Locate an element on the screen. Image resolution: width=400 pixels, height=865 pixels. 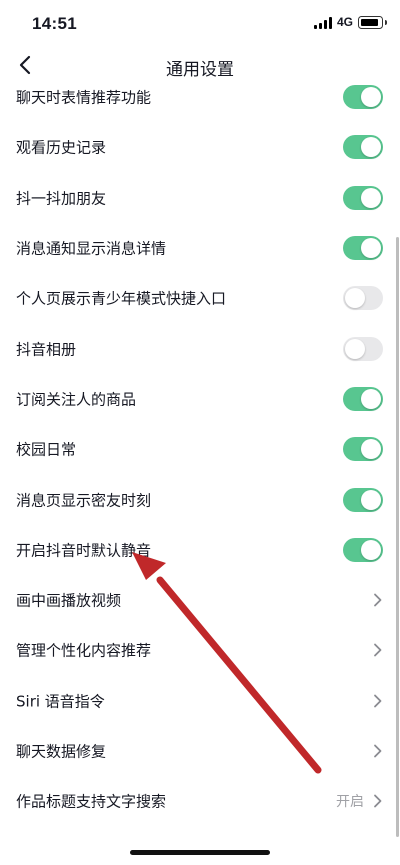
setting-row: 抖一抖加朋友 is located at coordinates (200, 198).